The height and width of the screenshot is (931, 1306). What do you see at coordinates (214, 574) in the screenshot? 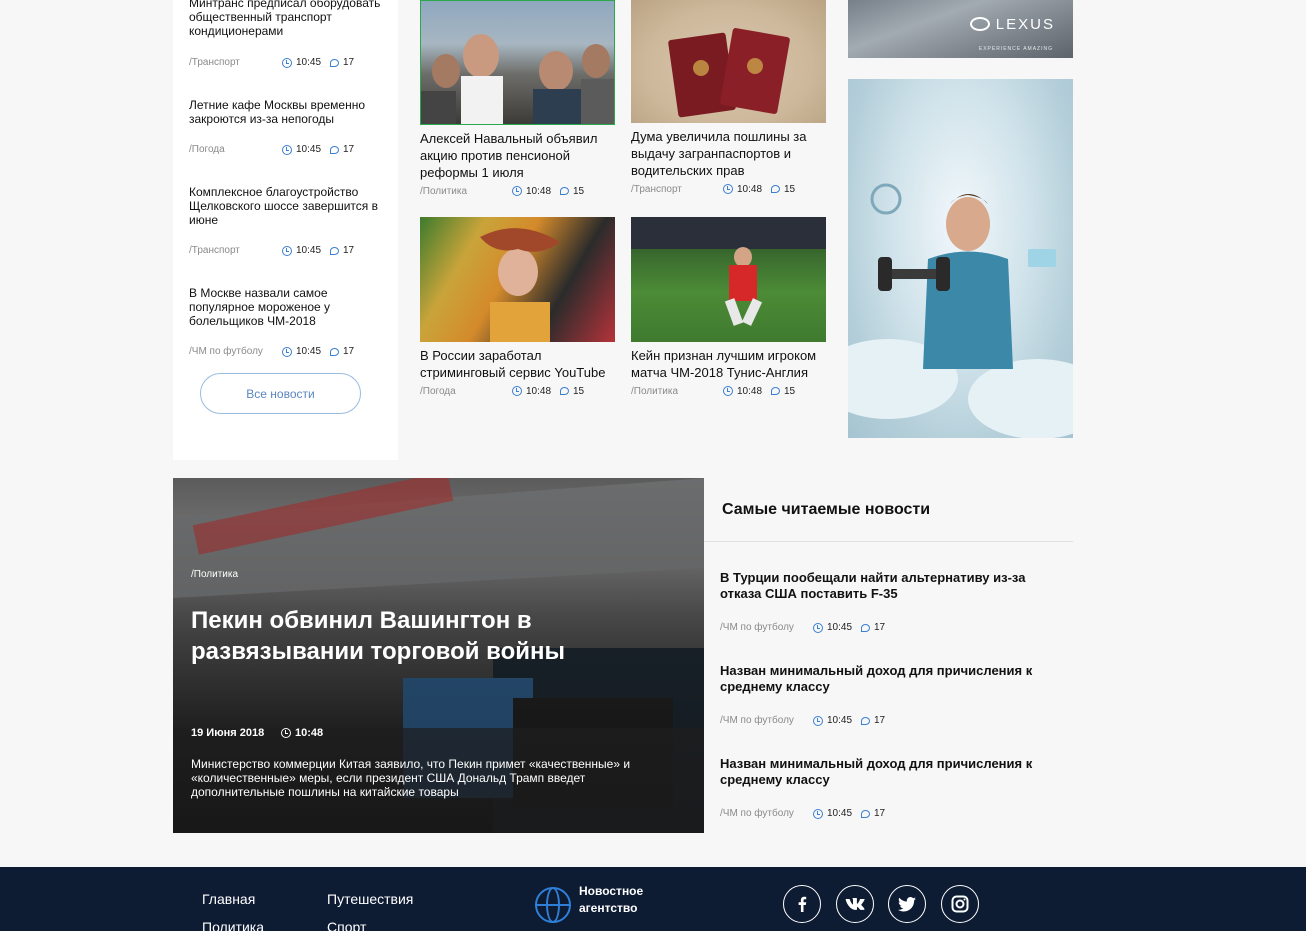
I see `featured-category: /Политика` at bounding box center [214, 574].